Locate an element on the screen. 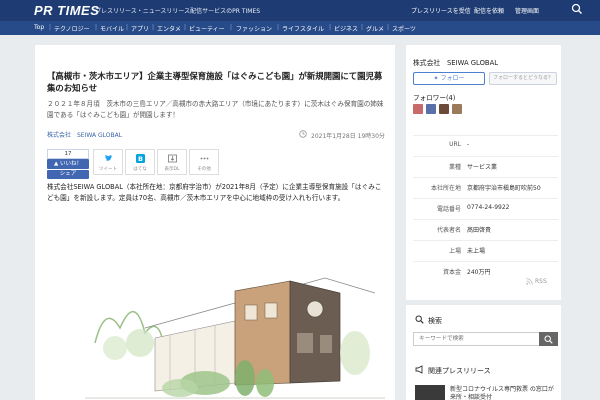  category-technology: テクノロジー is located at coordinates (72, 28).